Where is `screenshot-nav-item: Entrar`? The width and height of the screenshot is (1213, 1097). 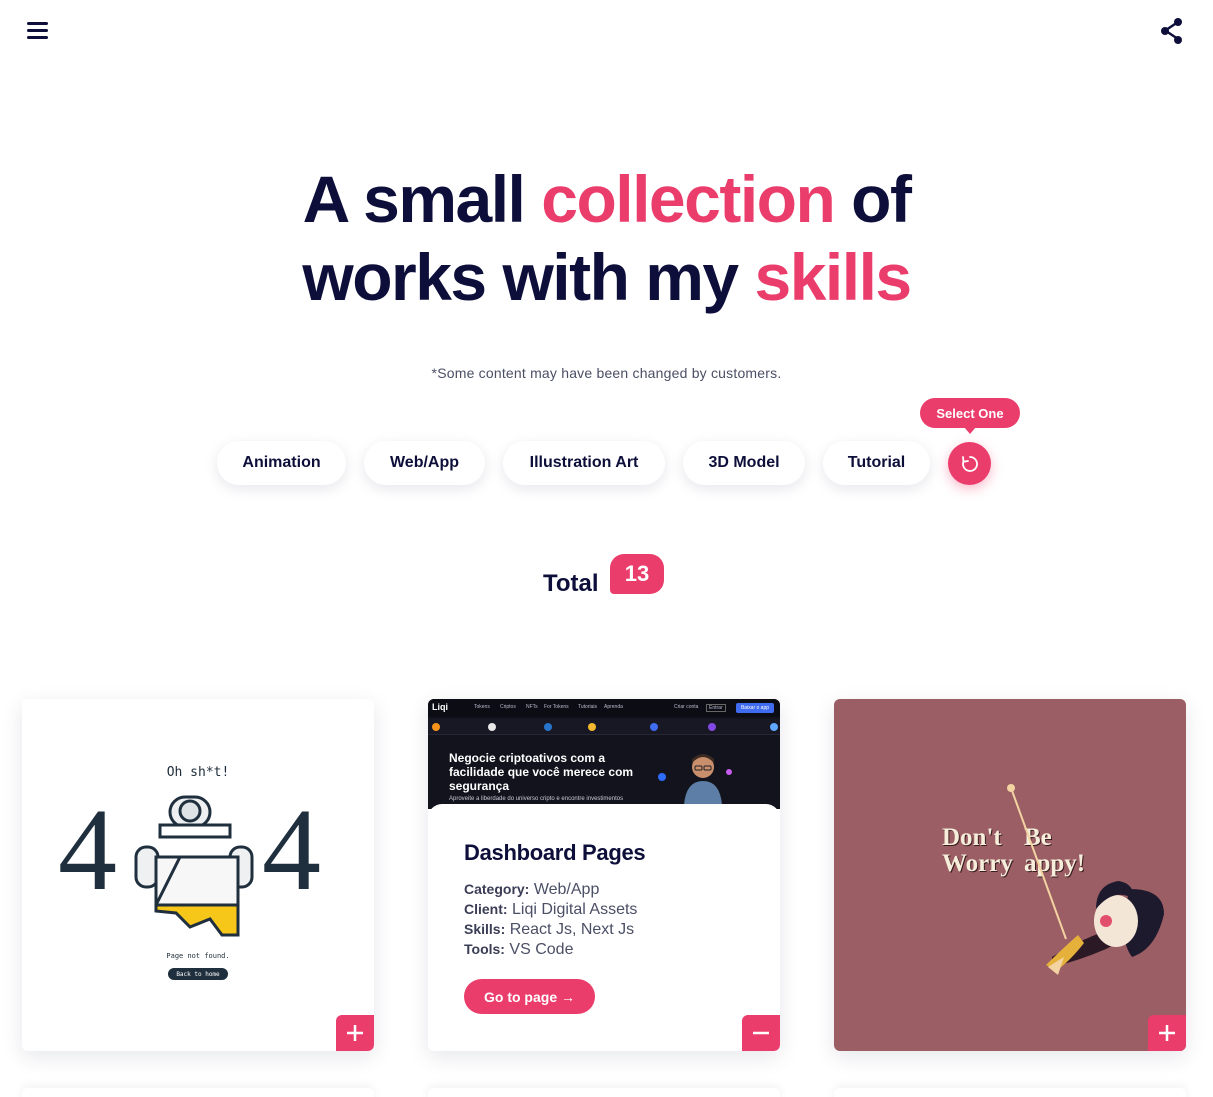 screenshot-nav-item: Entrar is located at coordinates (716, 708).